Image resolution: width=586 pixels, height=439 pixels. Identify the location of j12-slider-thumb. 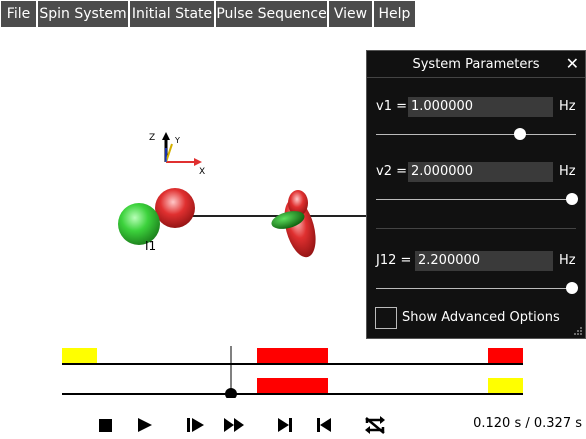
(572, 288).